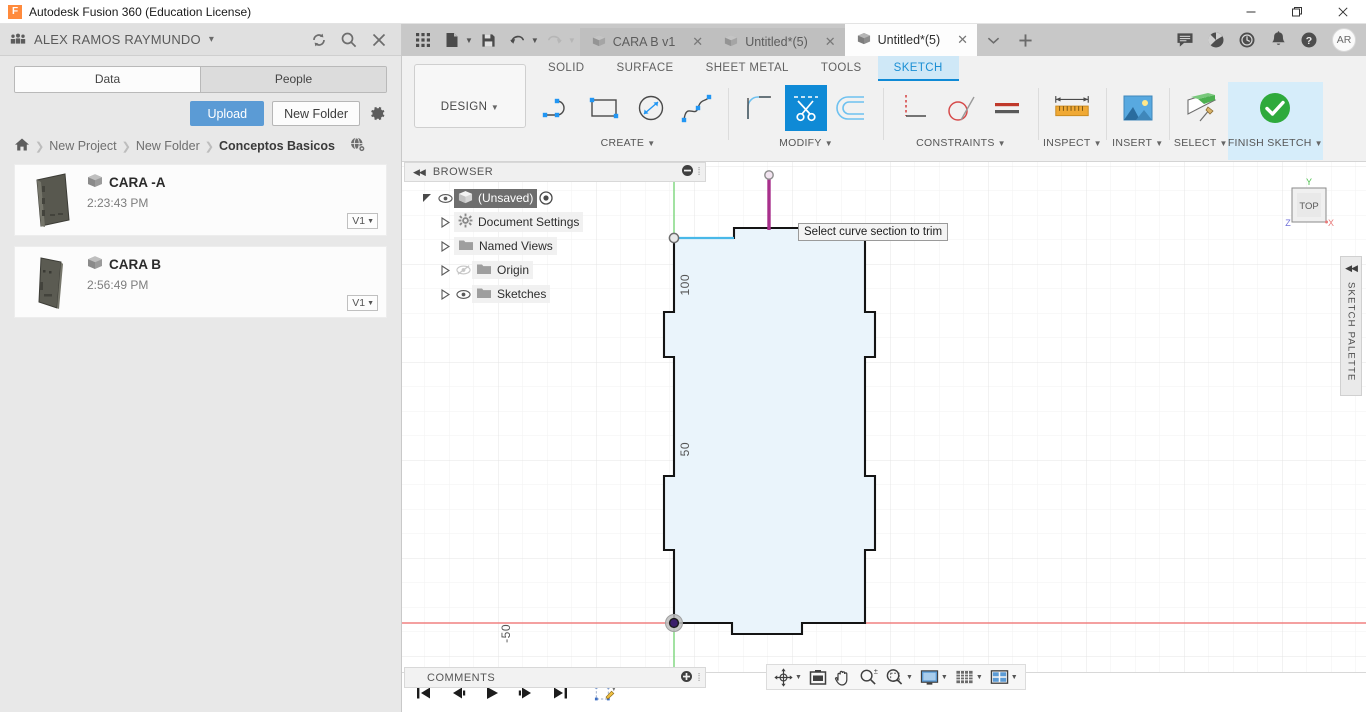 This screenshot has width=1366, height=712. What do you see at coordinates (646, 42) in the screenshot?
I see `document-tab-cara-b: CARA B v1 ✕` at bounding box center [646, 42].